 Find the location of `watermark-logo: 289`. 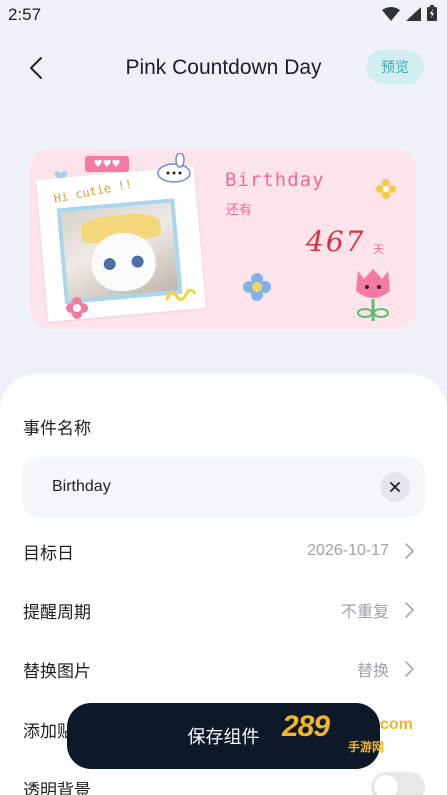

watermark-logo: 289 is located at coordinates (306, 726).